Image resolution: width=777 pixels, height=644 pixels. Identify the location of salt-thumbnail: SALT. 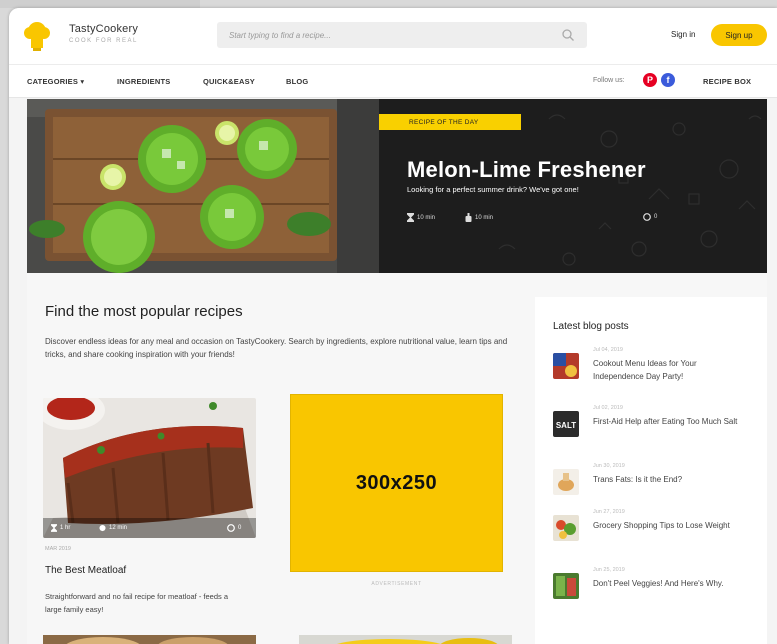
(566, 424).